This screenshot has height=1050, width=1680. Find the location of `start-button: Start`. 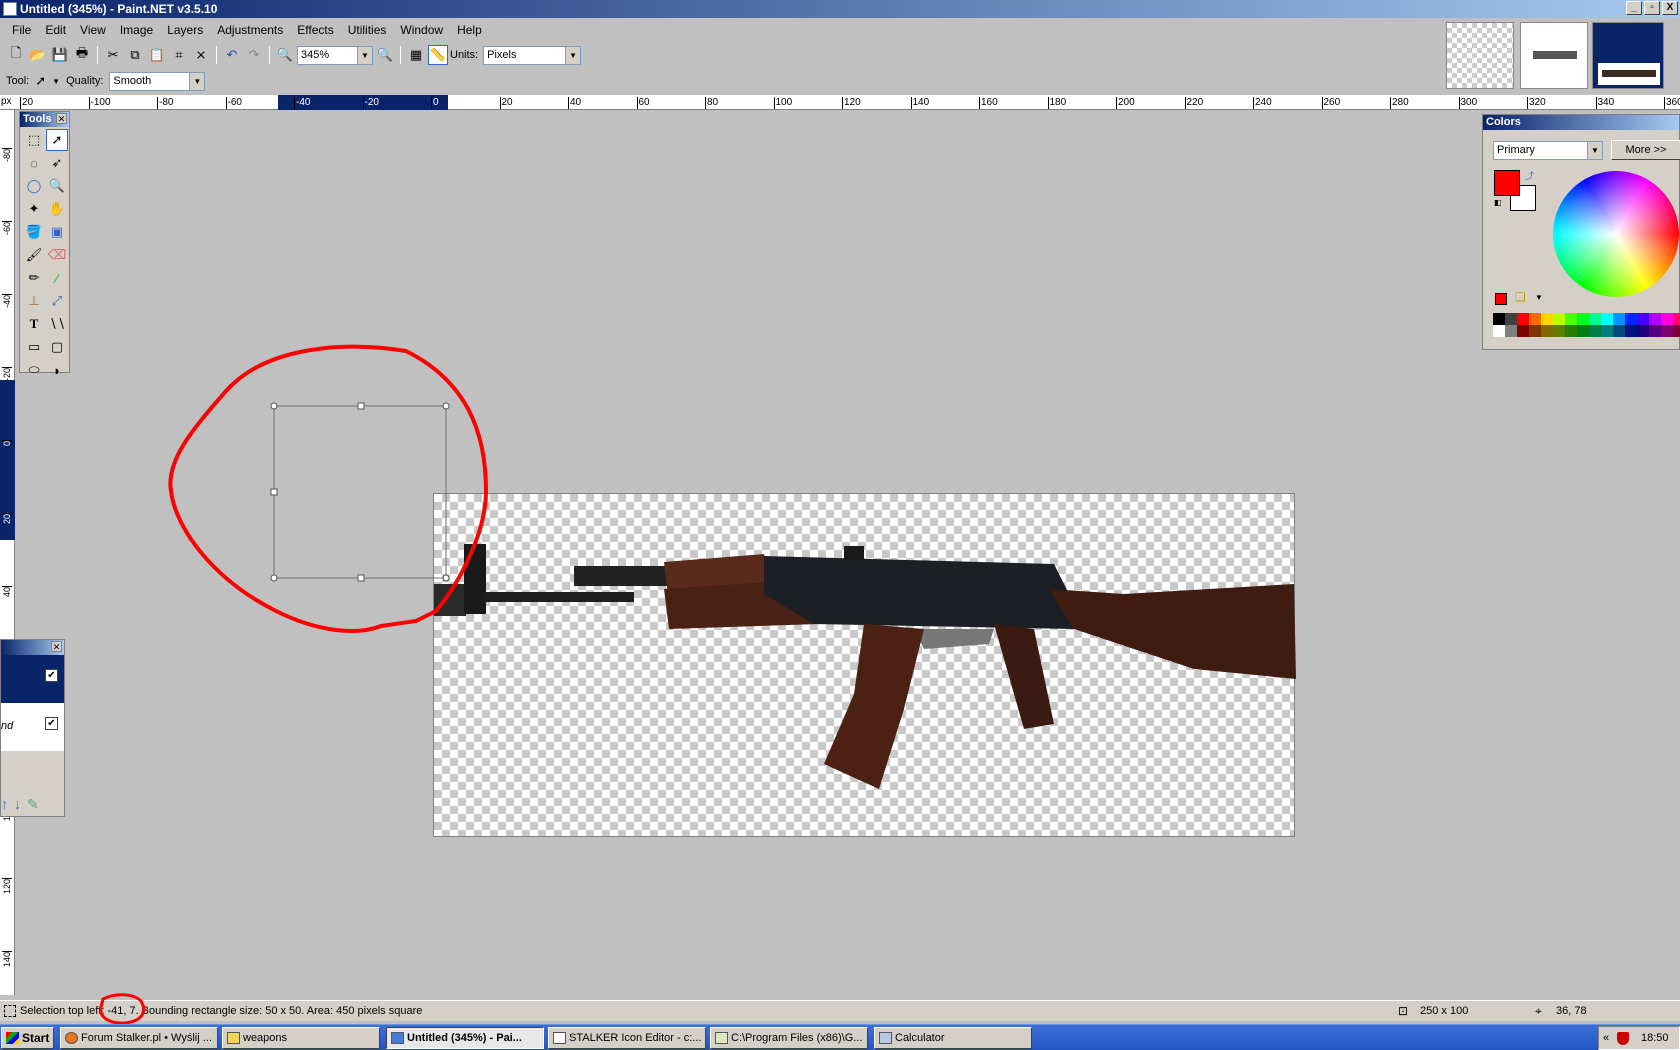

start-button: Start is located at coordinates (27, 1038).